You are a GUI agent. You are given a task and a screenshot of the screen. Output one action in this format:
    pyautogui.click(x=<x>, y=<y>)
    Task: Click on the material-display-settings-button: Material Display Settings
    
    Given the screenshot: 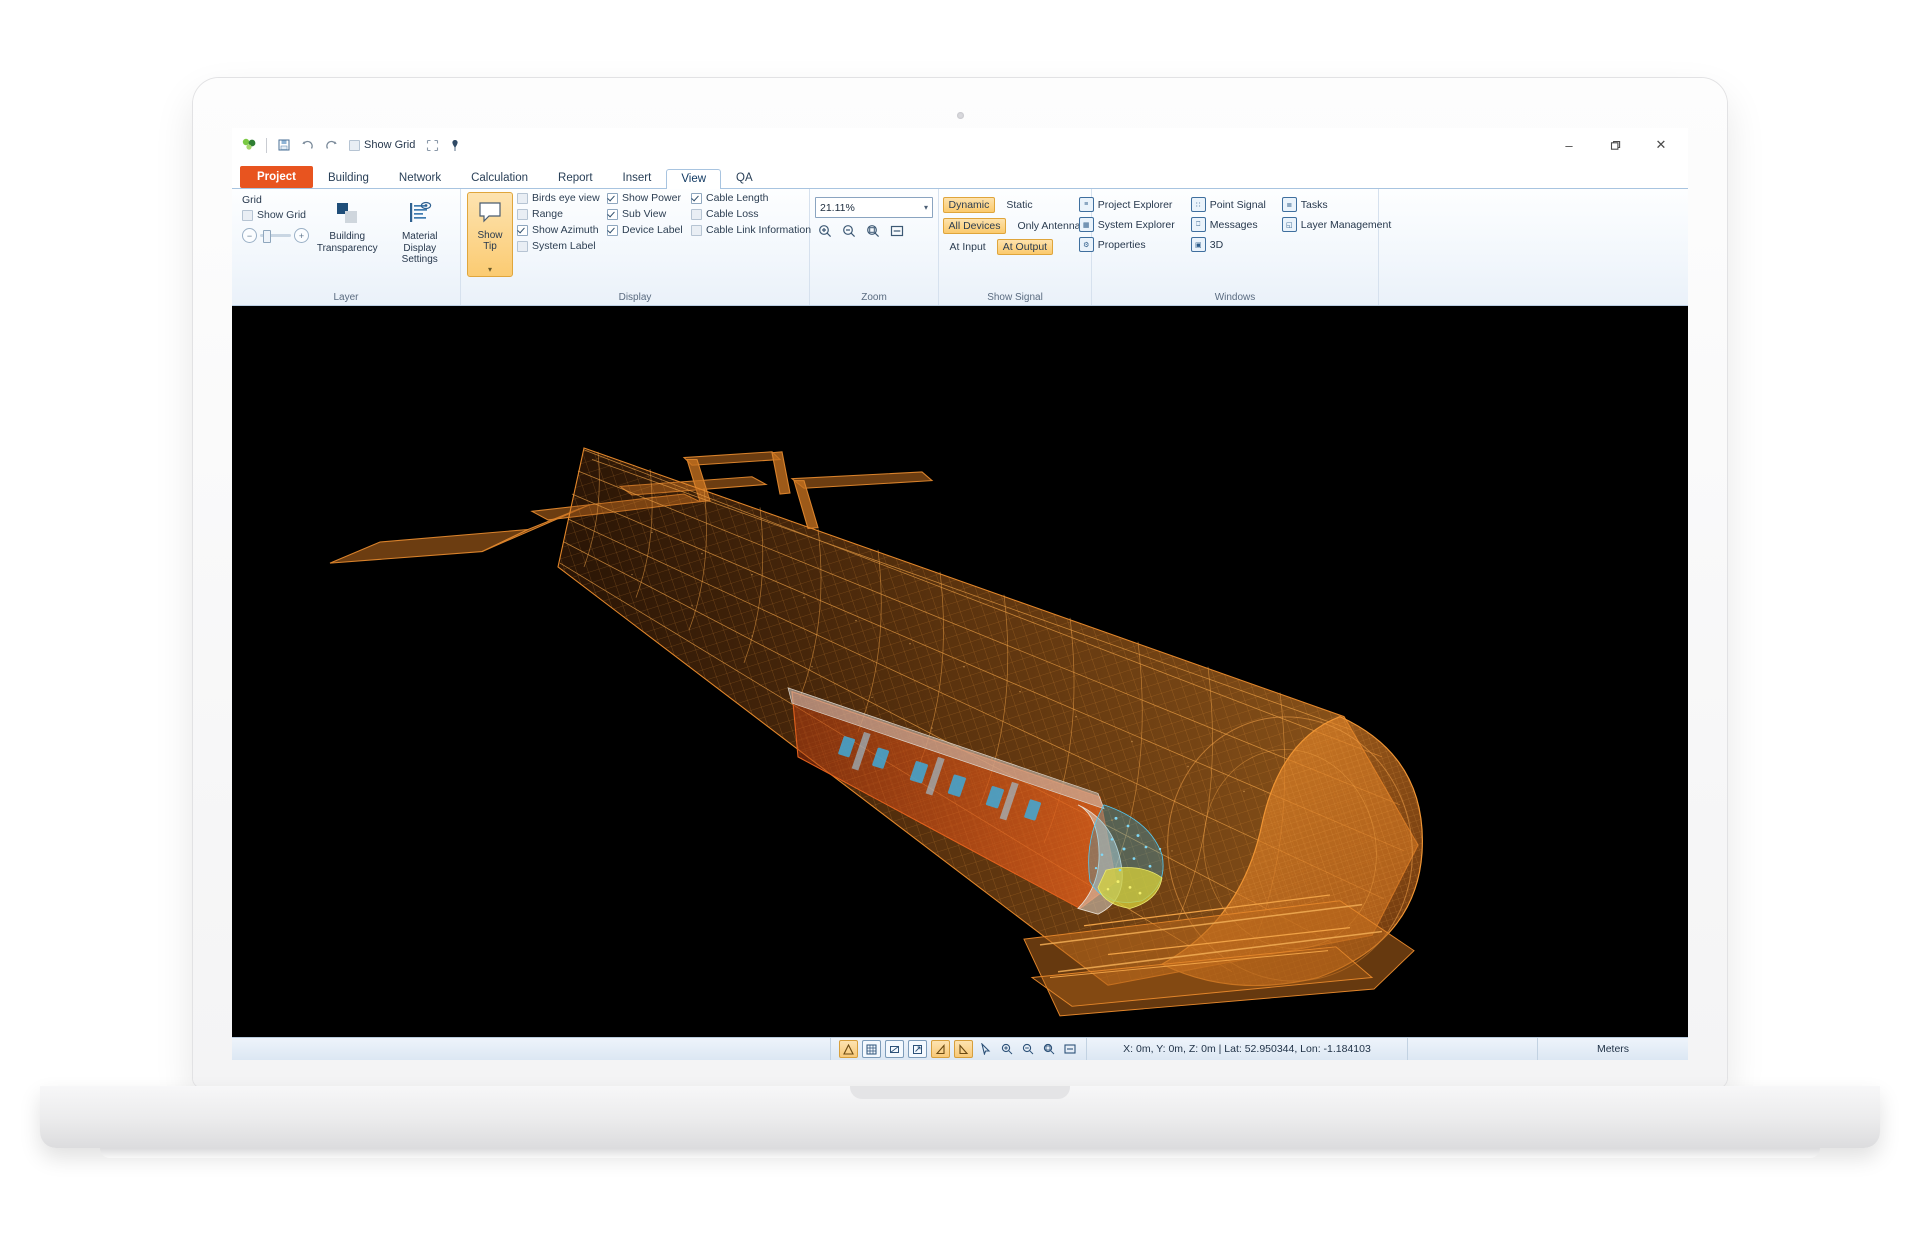 What is the action you would take?
    pyautogui.click(x=419, y=230)
    